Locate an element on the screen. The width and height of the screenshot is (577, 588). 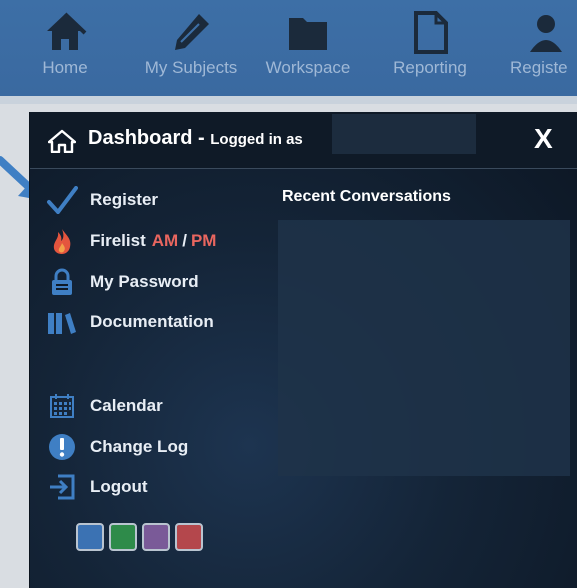
menu-calendar: Calendar is located at coordinates (104, 406).